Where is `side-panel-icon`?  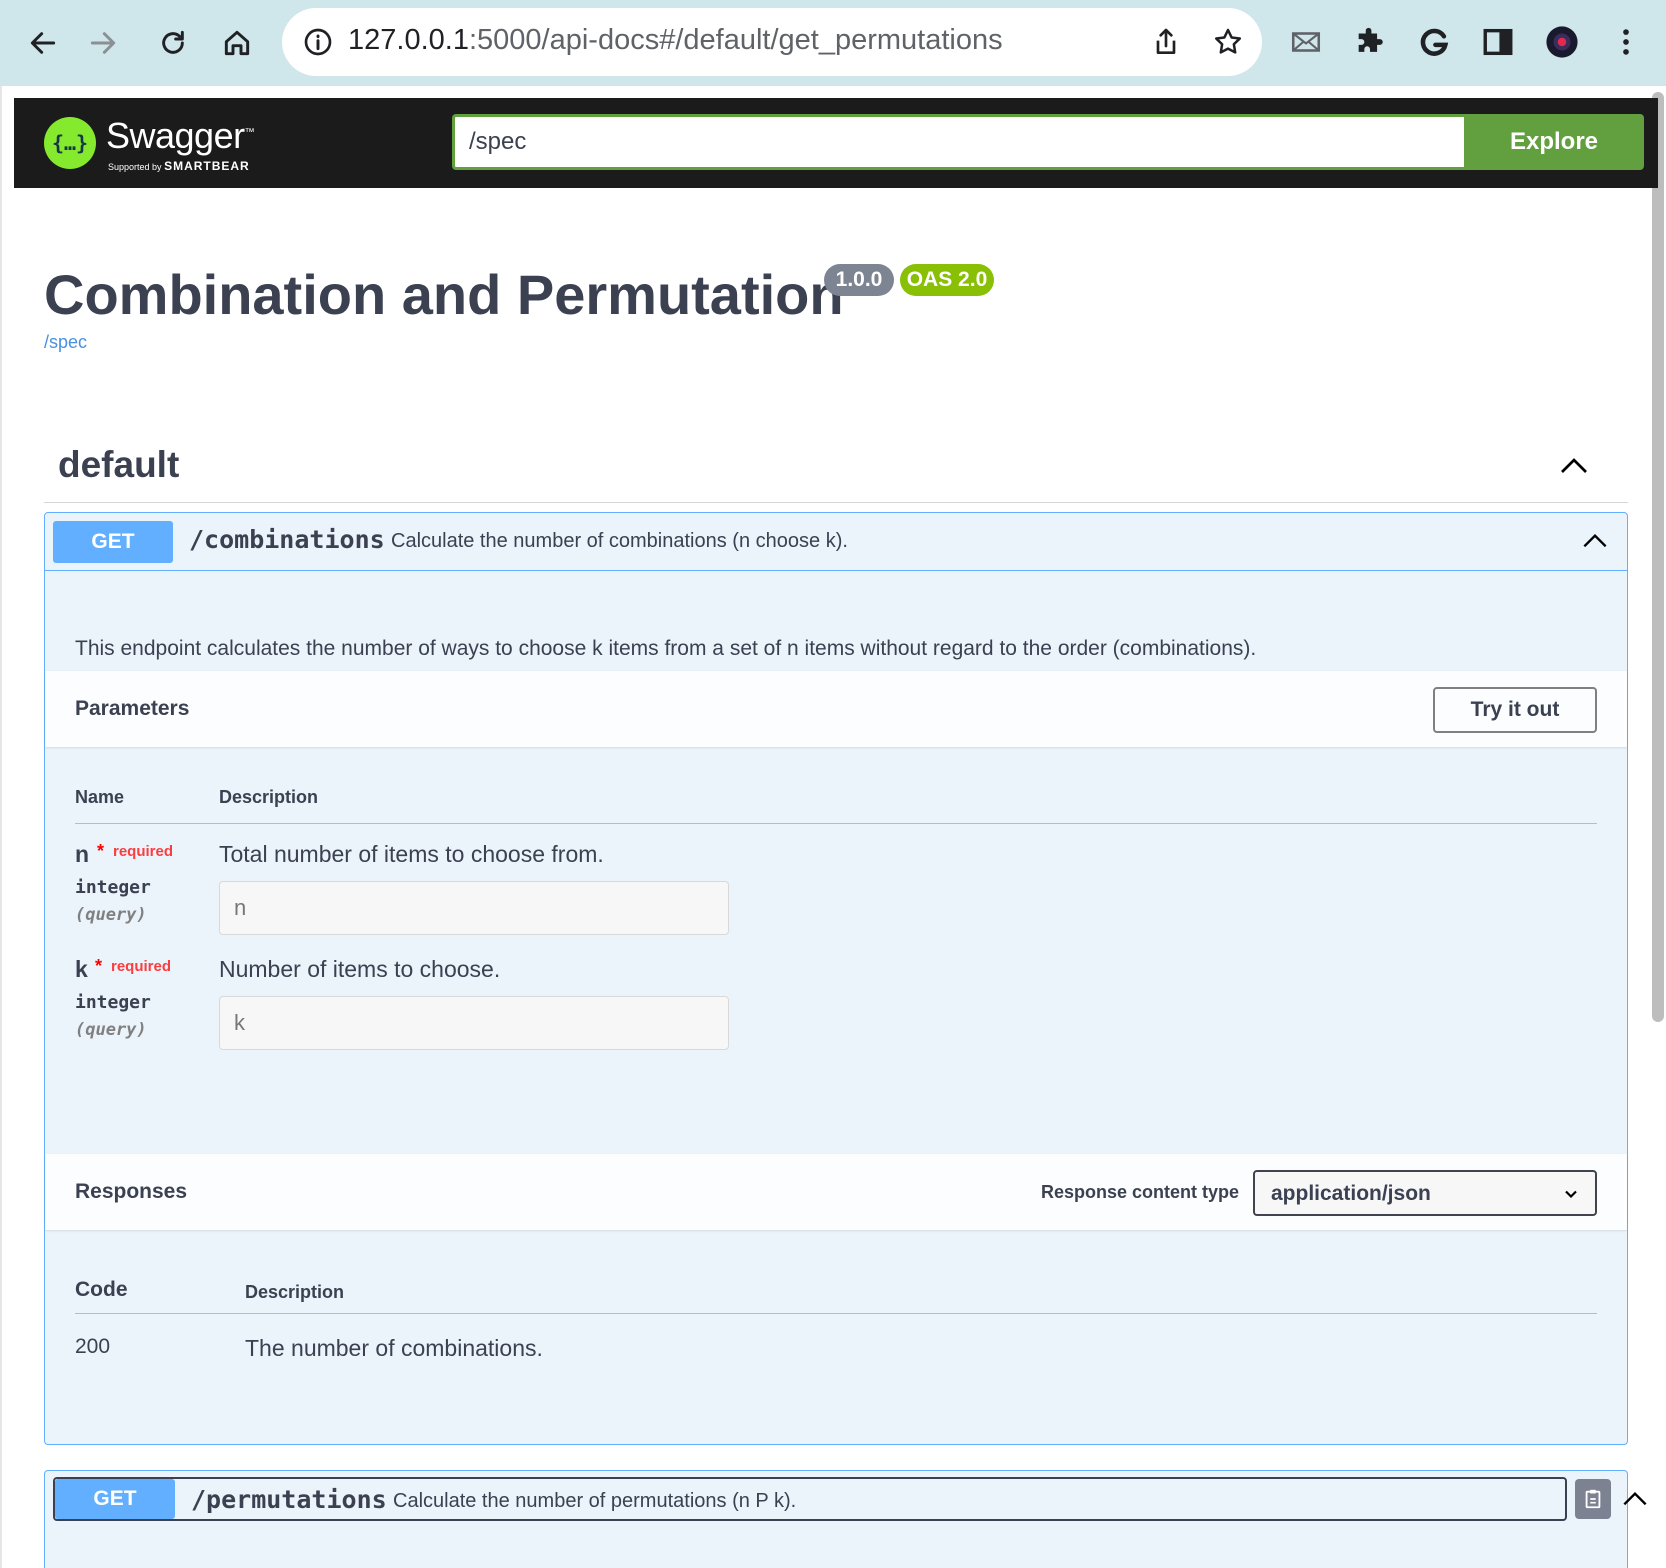 side-panel-icon is located at coordinates (1498, 42).